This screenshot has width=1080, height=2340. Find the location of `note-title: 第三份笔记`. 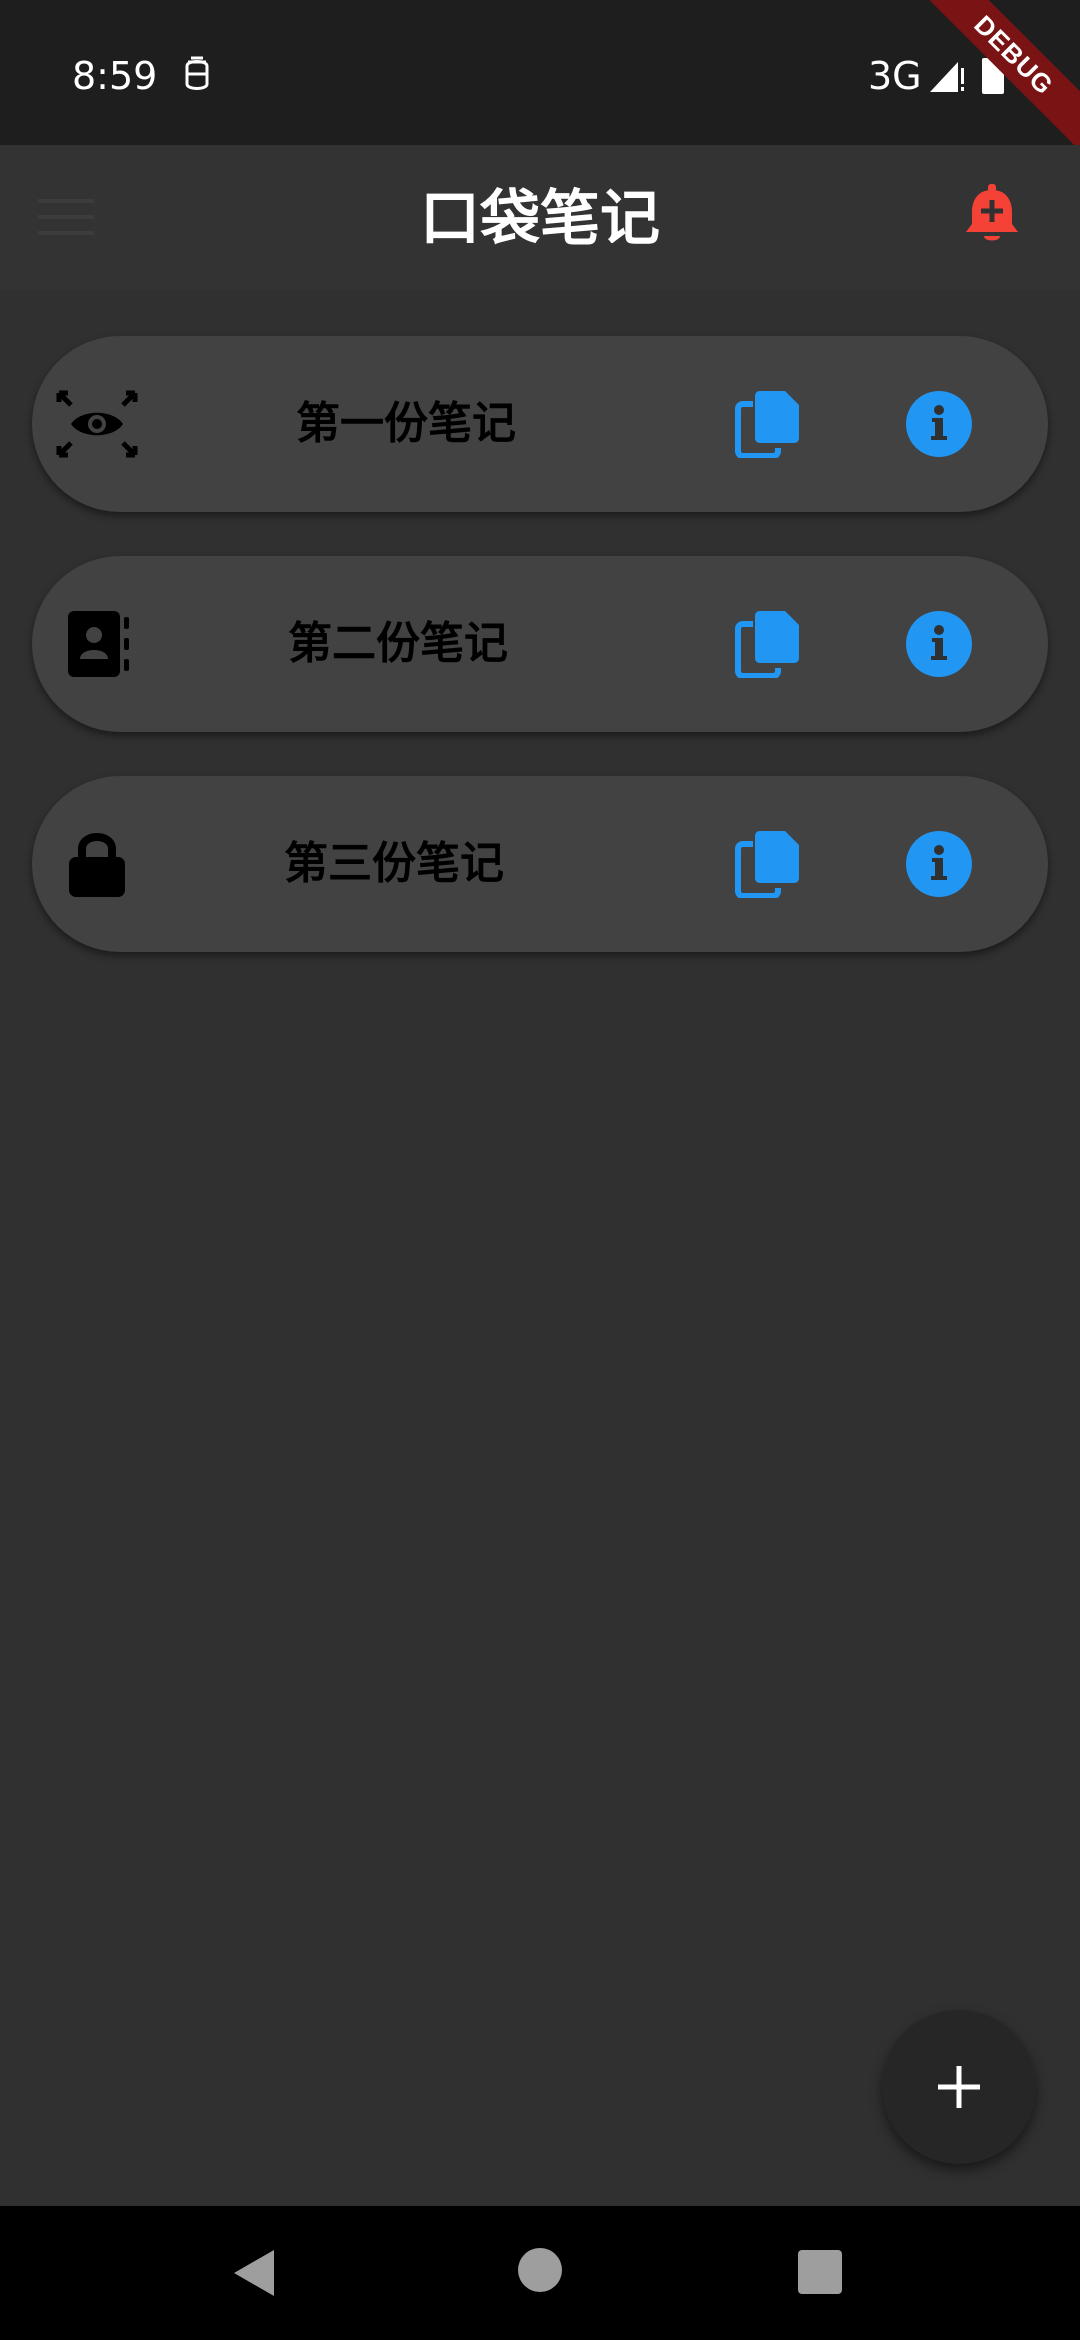

note-title: 第三份笔记 is located at coordinates (394, 863).